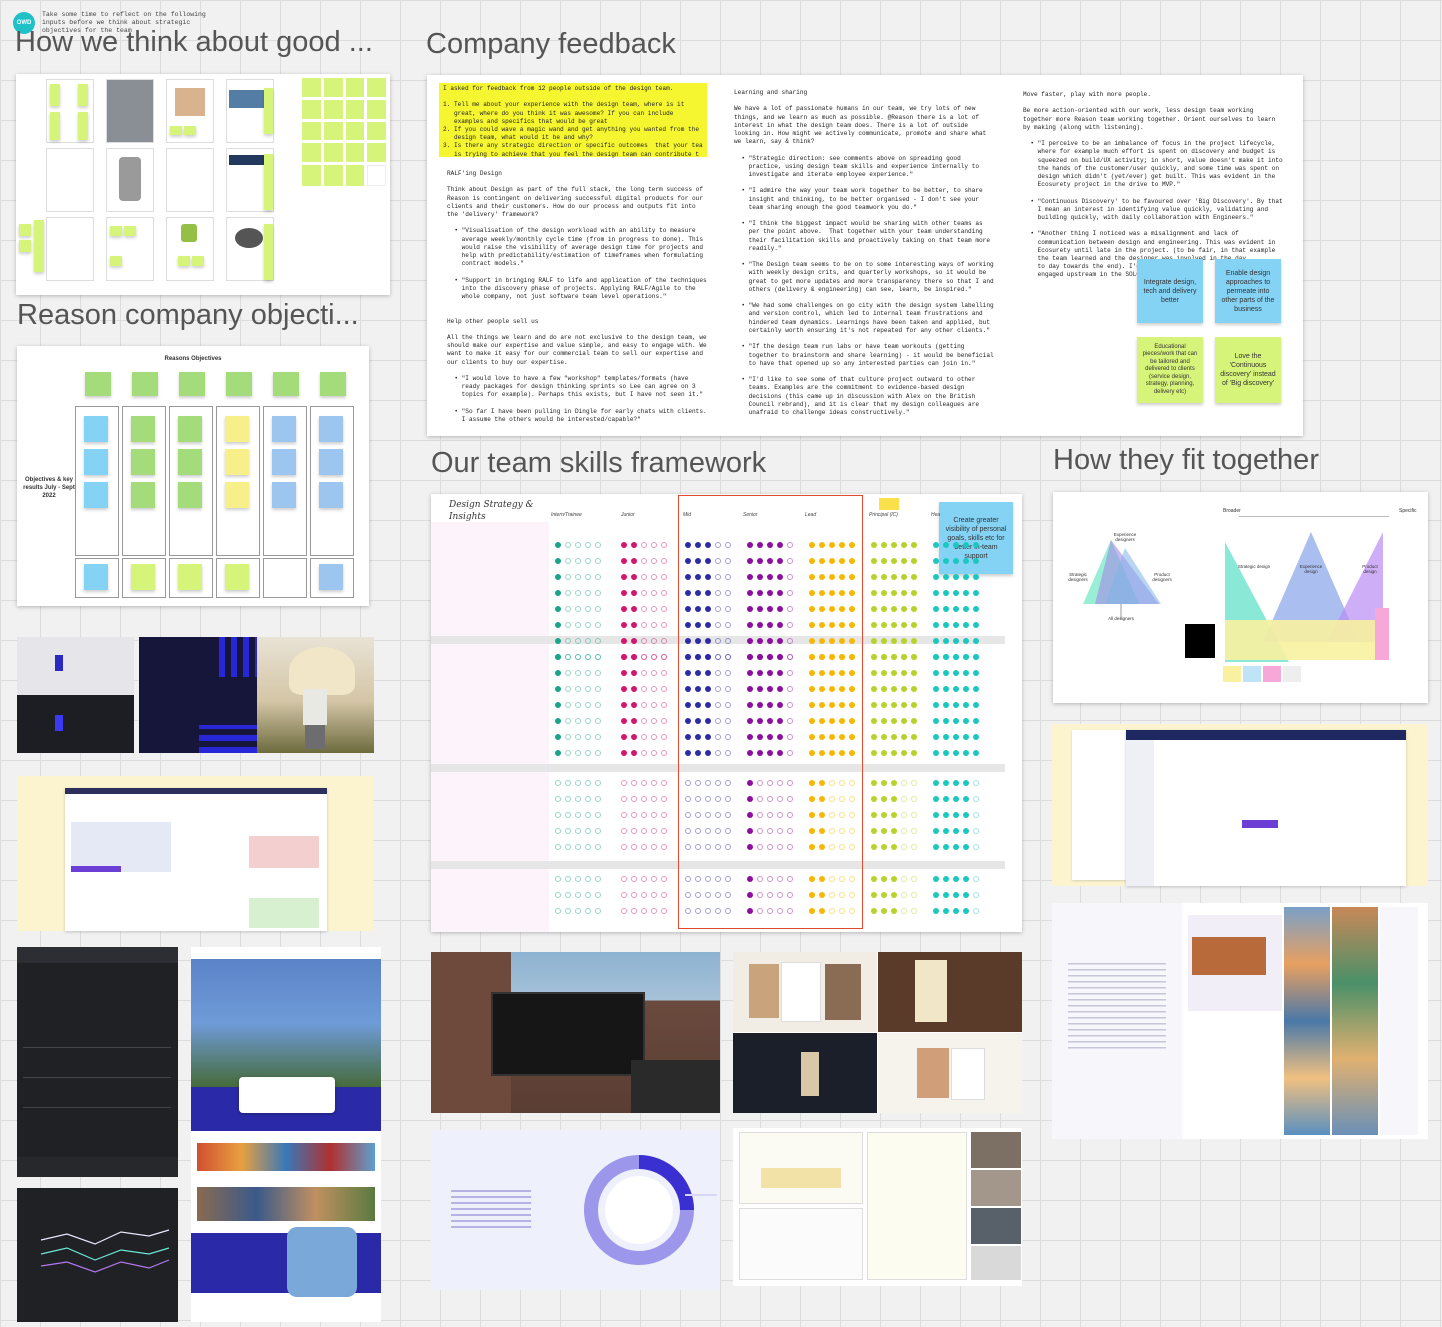  What do you see at coordinates (268, 182) in the screenshot?
I see `sticky-note` at bounding box center [268, 182].